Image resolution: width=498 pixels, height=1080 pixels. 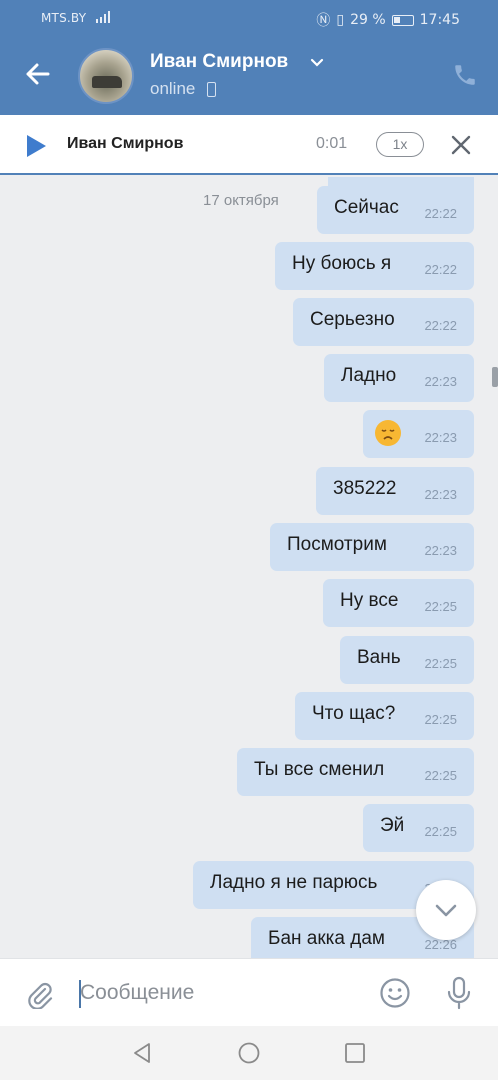 What do you see at coordinates (319, 769) in the screenshot?
I see `message-text: Ты все сменил` at bounding box center [319, 769].